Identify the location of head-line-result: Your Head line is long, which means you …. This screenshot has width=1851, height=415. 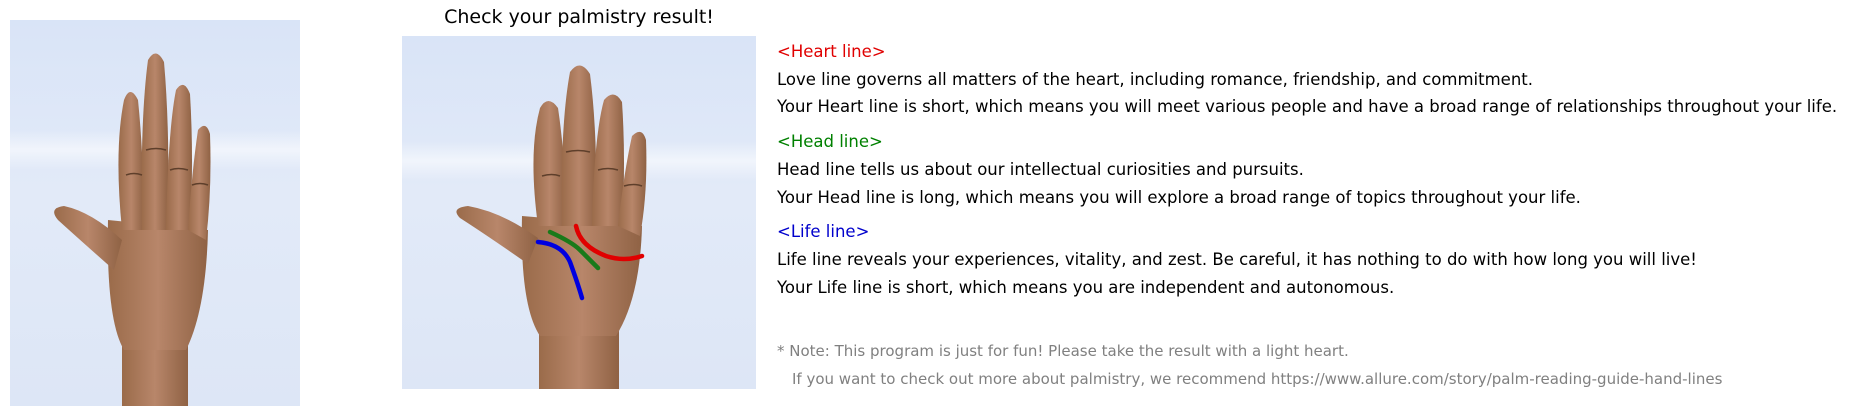
(1179, 197).